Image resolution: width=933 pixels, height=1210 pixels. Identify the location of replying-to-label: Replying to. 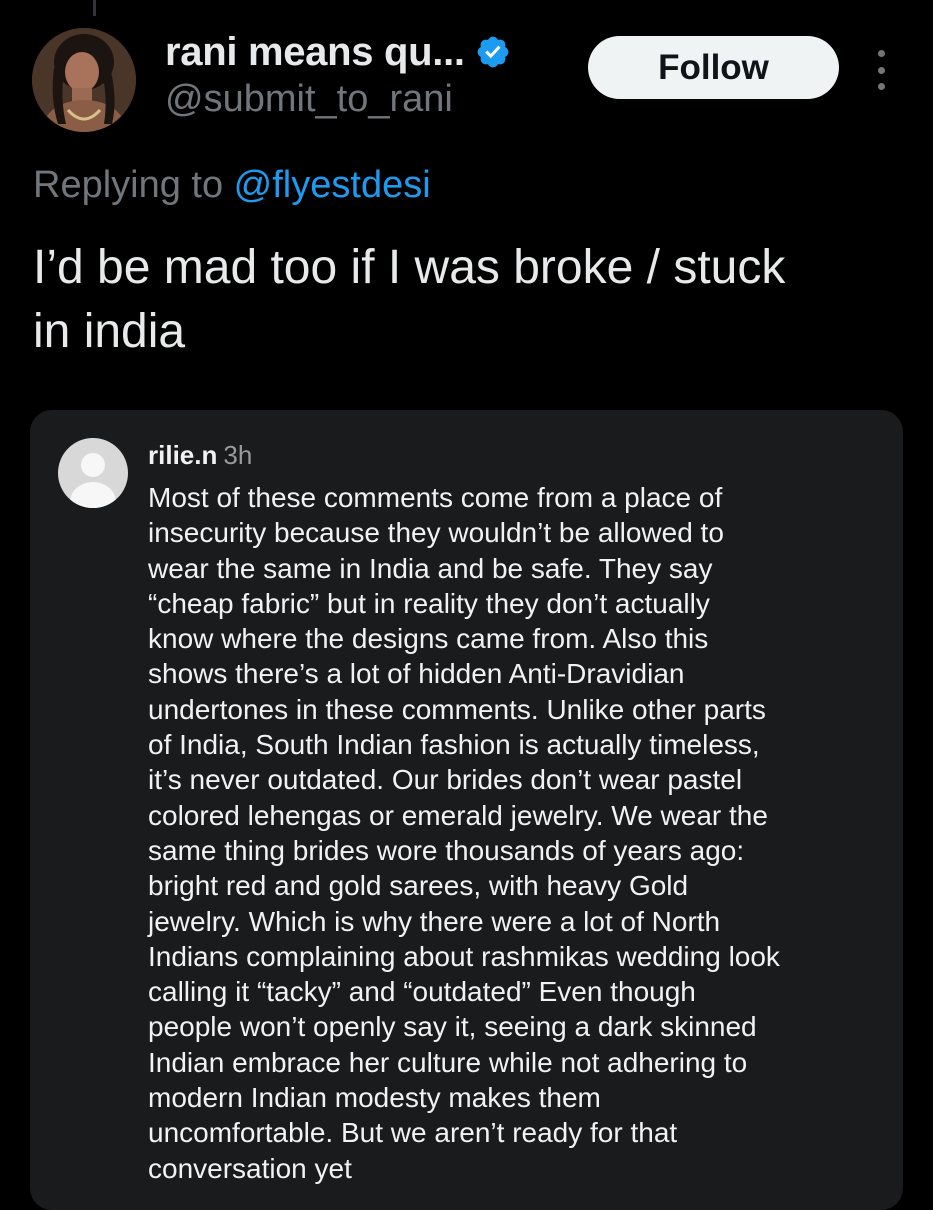
(133, 185).